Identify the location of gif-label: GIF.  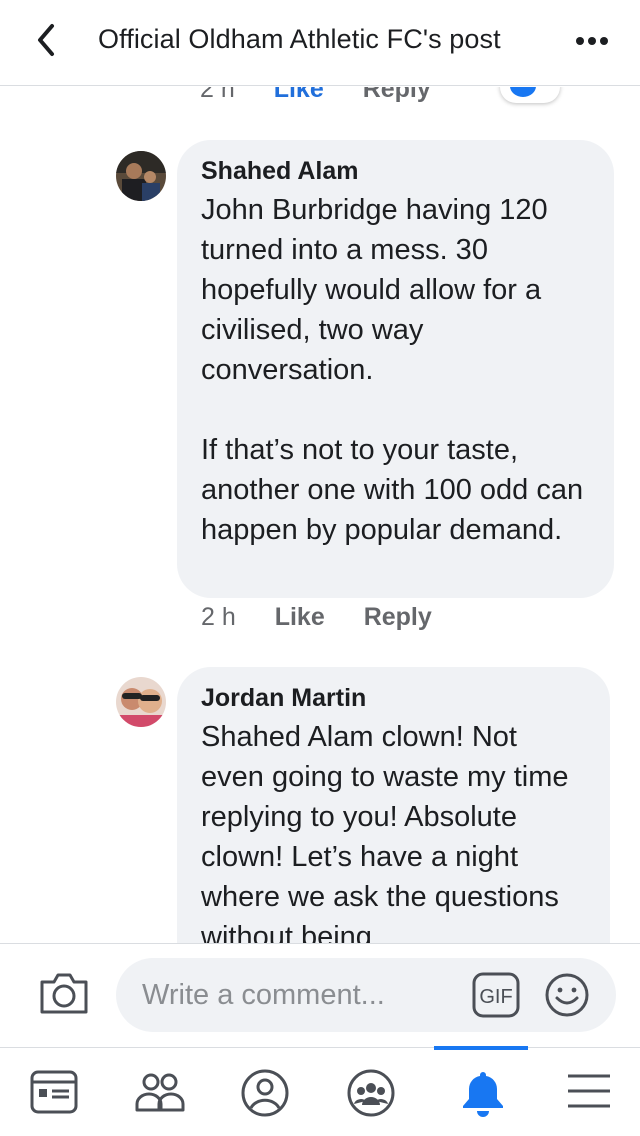
(495, 997).